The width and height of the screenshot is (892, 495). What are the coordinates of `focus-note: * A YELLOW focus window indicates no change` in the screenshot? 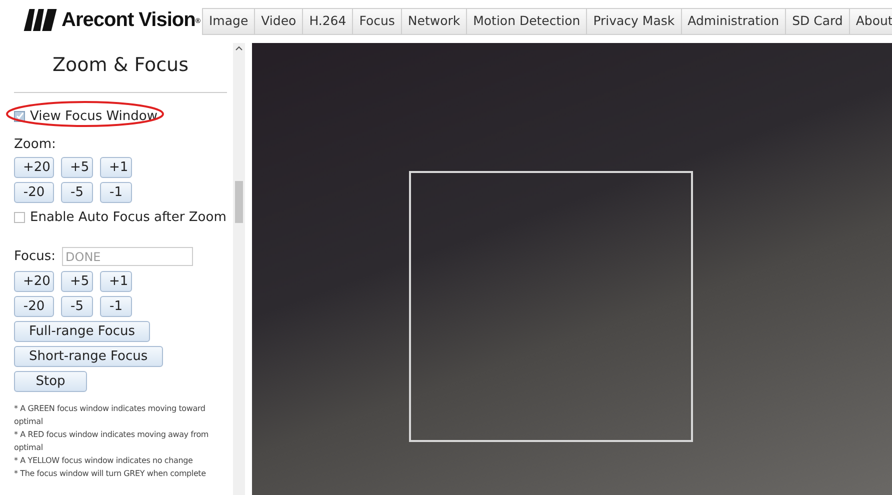 It's located at (104, 460).